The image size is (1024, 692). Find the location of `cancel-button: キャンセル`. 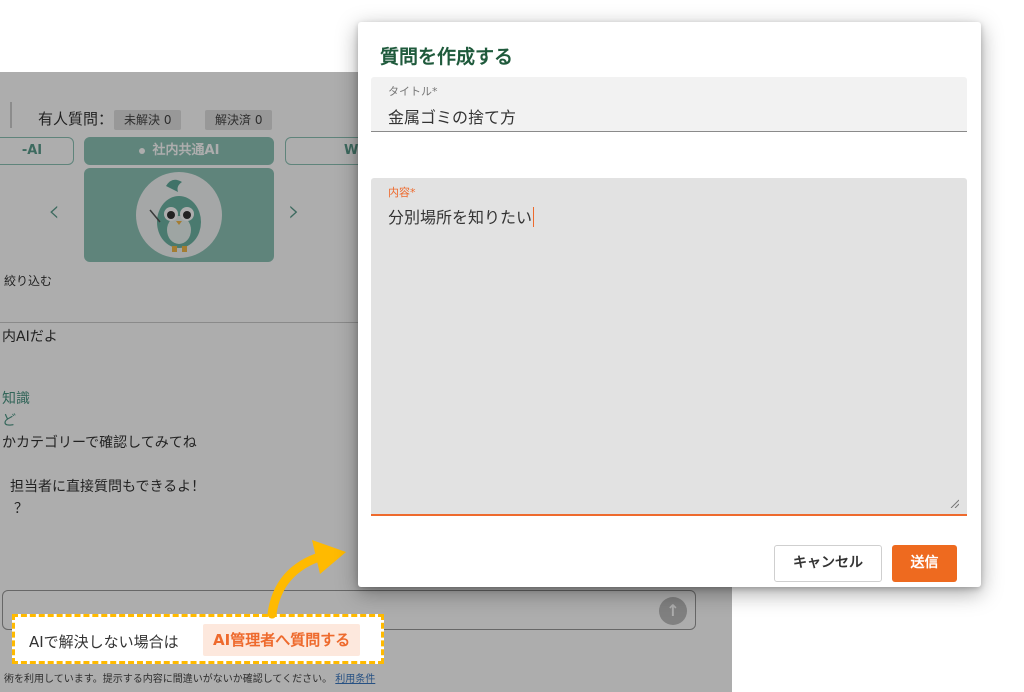

cancel-button: キャンセル is located at coordinates (828, 563).